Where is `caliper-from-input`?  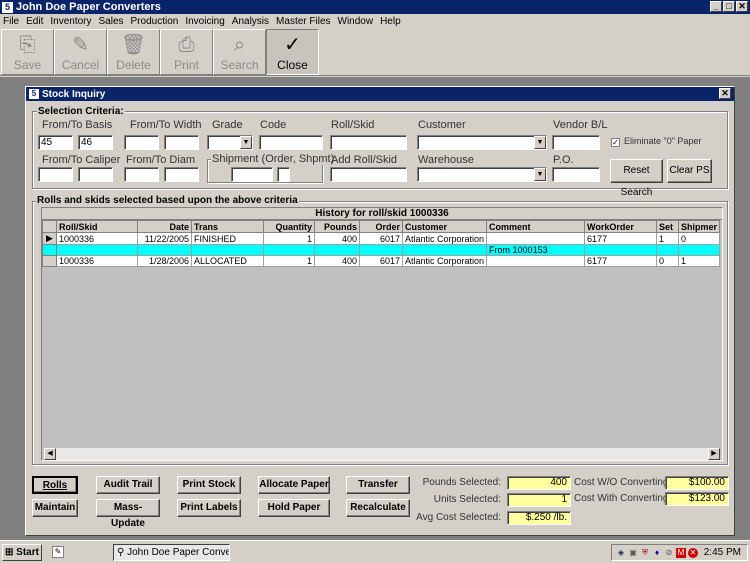 caliper-from-input is located at coordinates (55, 174).